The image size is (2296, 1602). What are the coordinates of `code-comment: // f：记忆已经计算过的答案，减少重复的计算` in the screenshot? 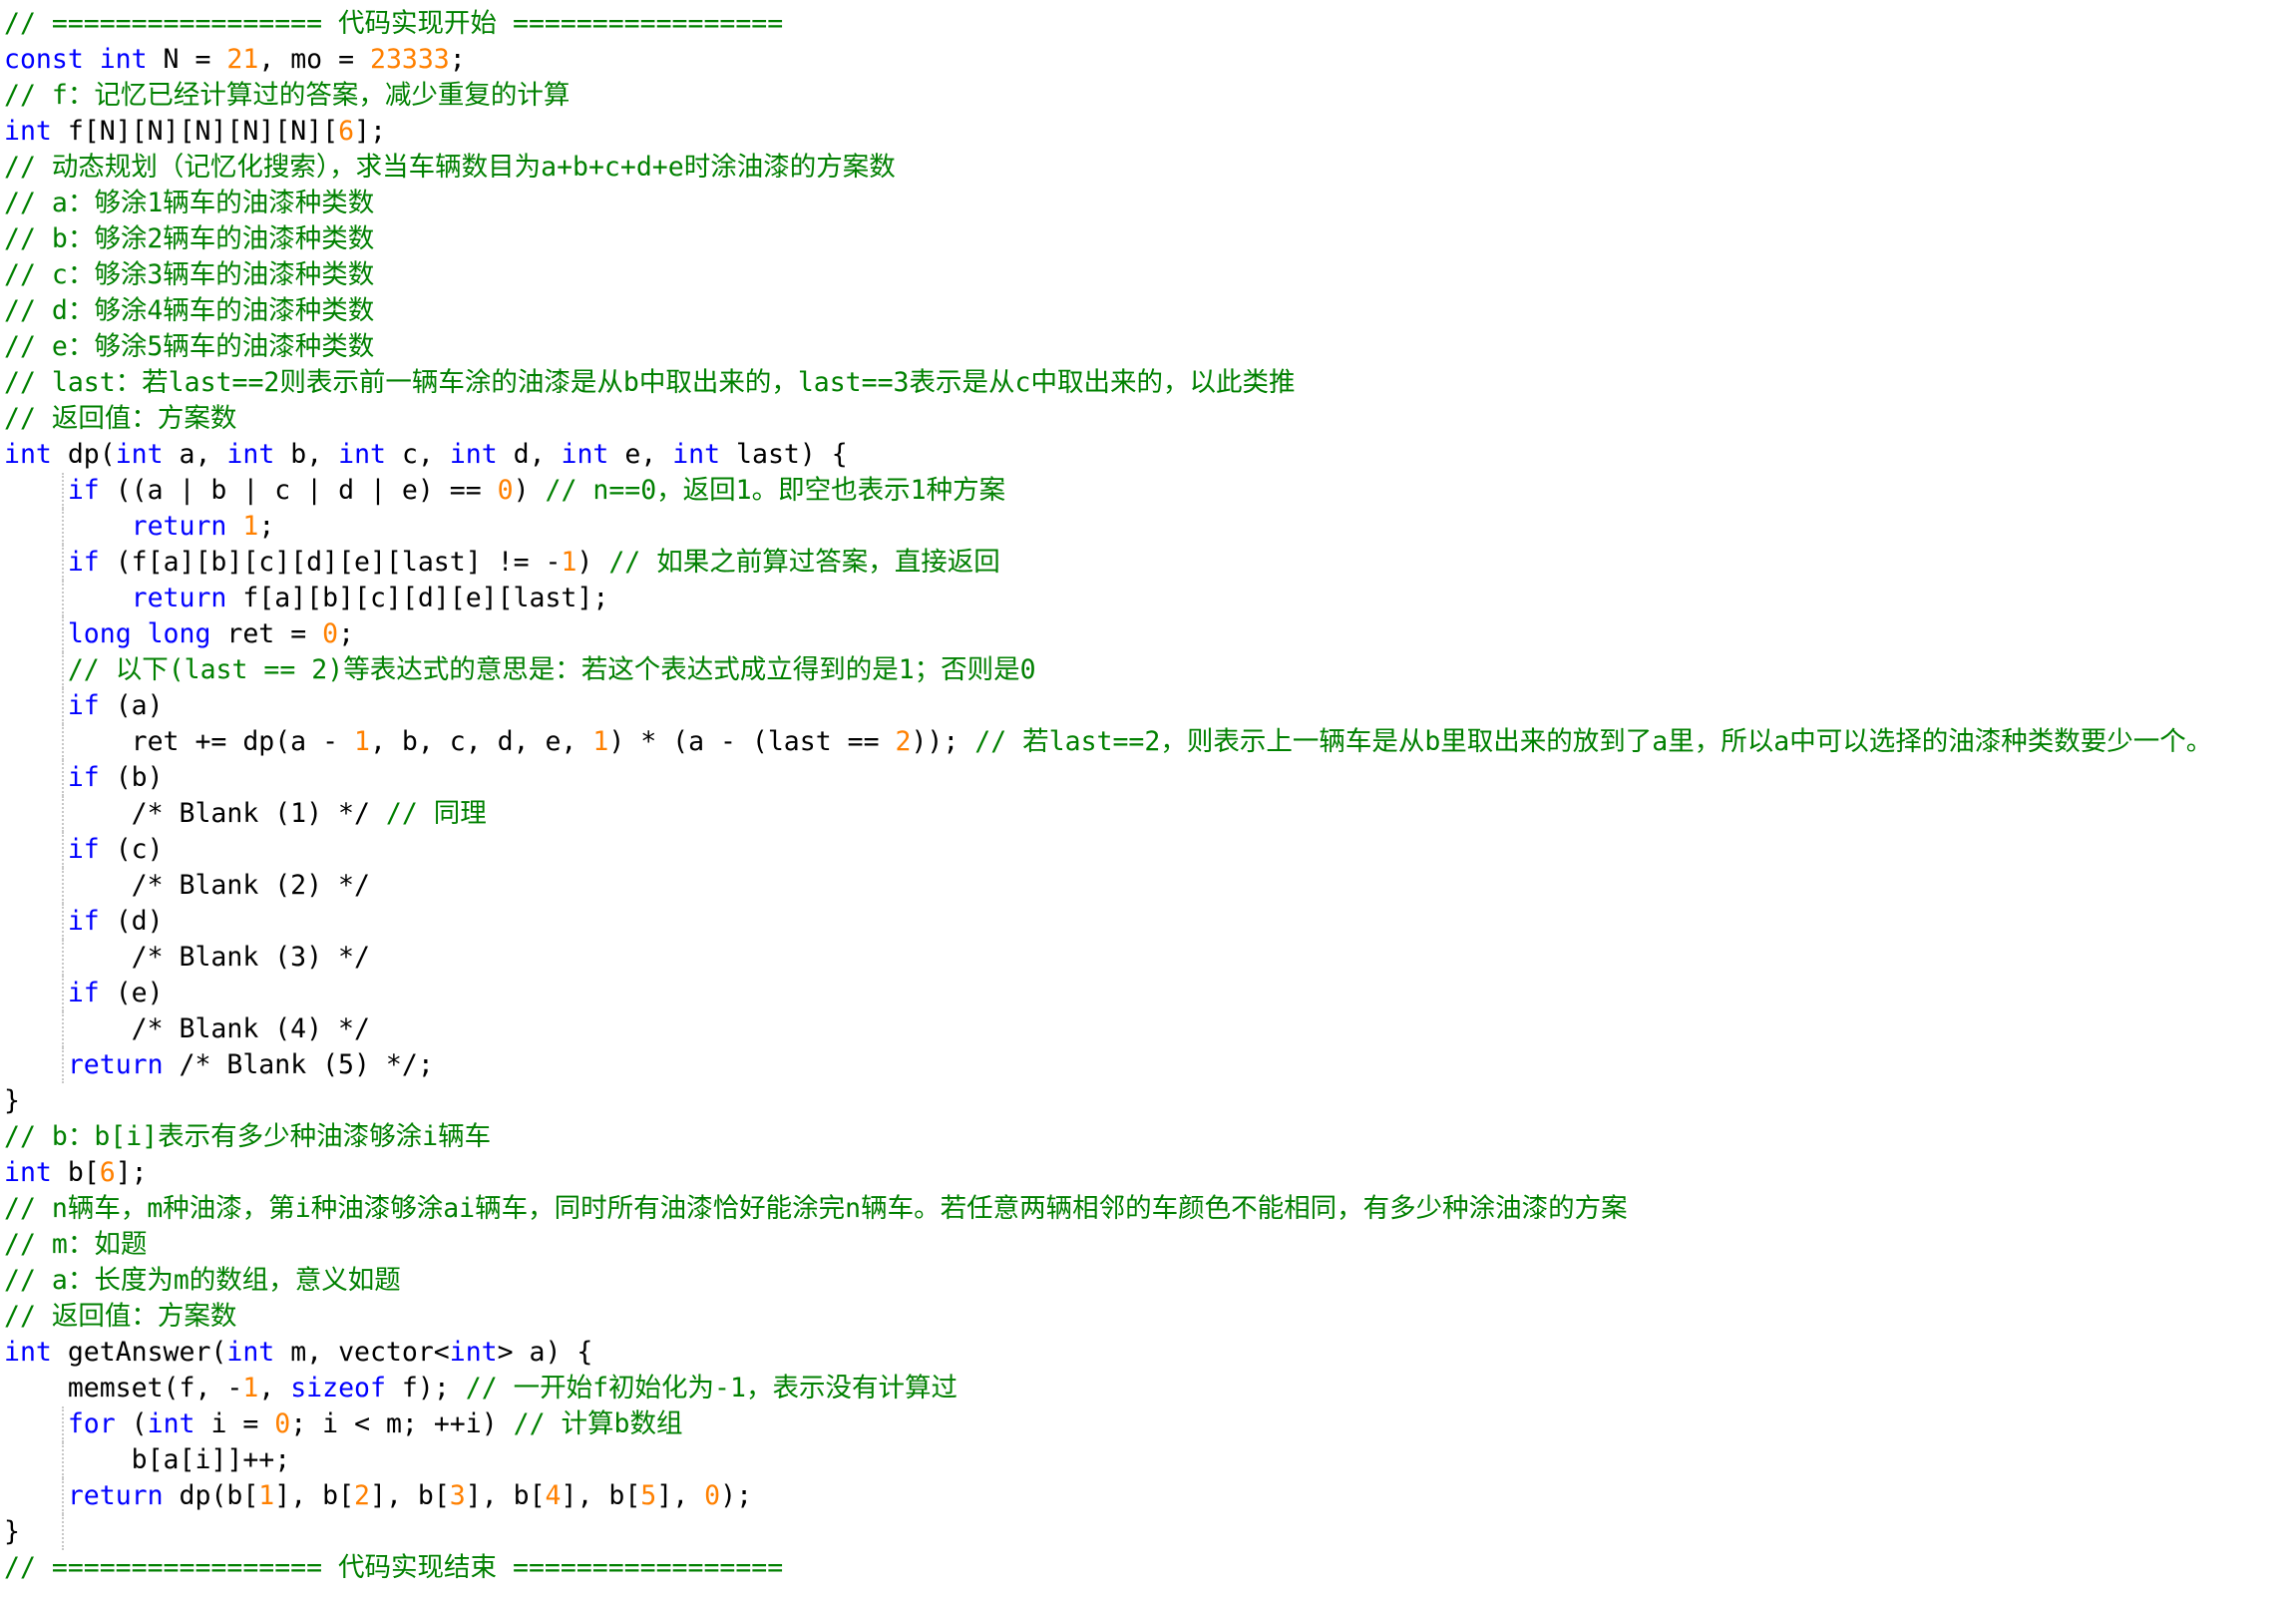 It's located at (287, 95).